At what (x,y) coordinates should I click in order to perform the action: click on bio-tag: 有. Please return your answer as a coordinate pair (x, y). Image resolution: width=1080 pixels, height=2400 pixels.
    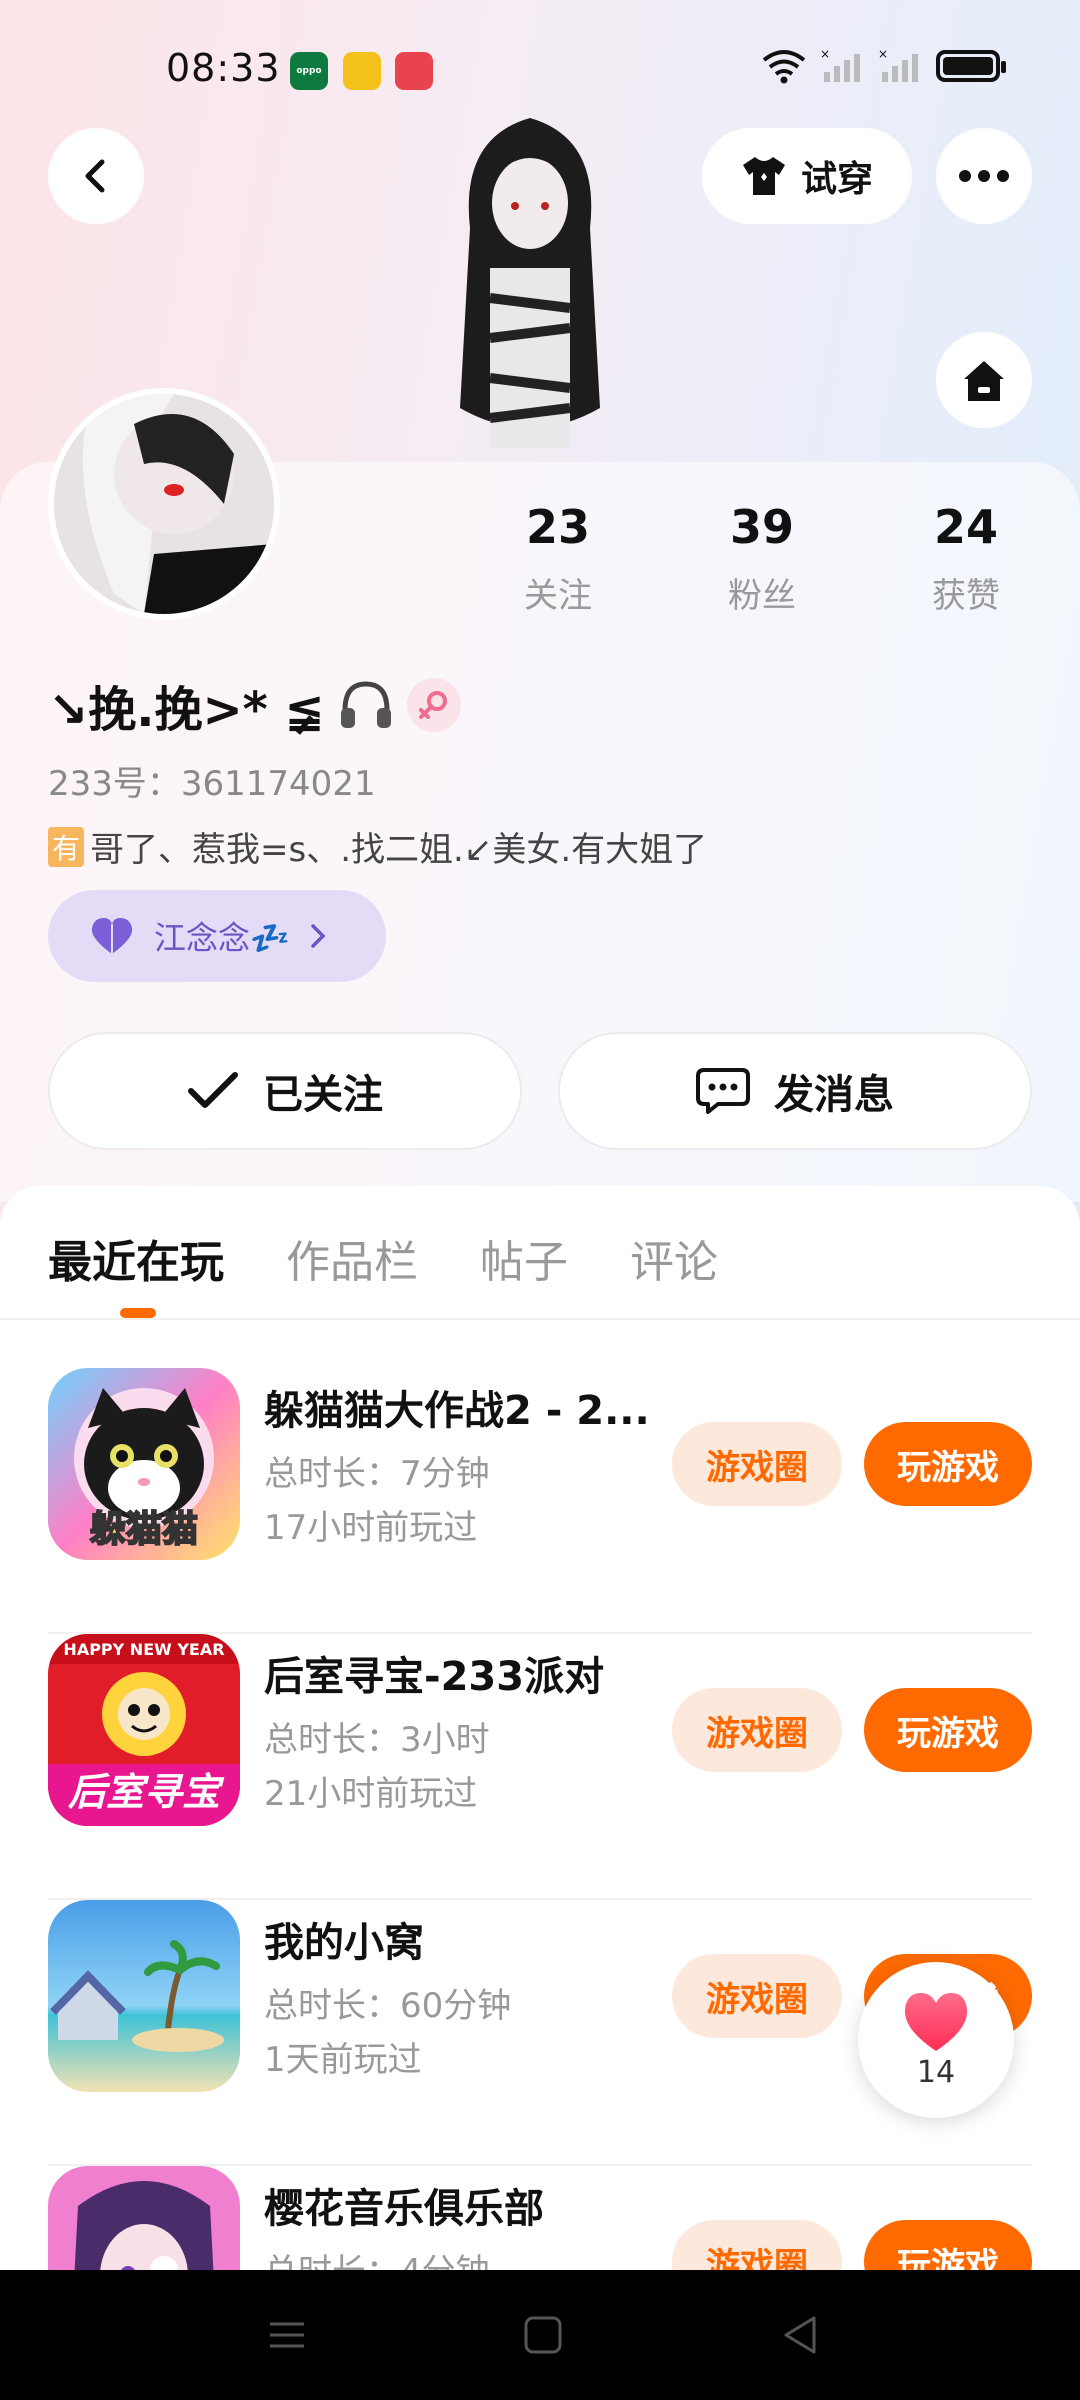
    Looking at the image, I should click on (66, 846).